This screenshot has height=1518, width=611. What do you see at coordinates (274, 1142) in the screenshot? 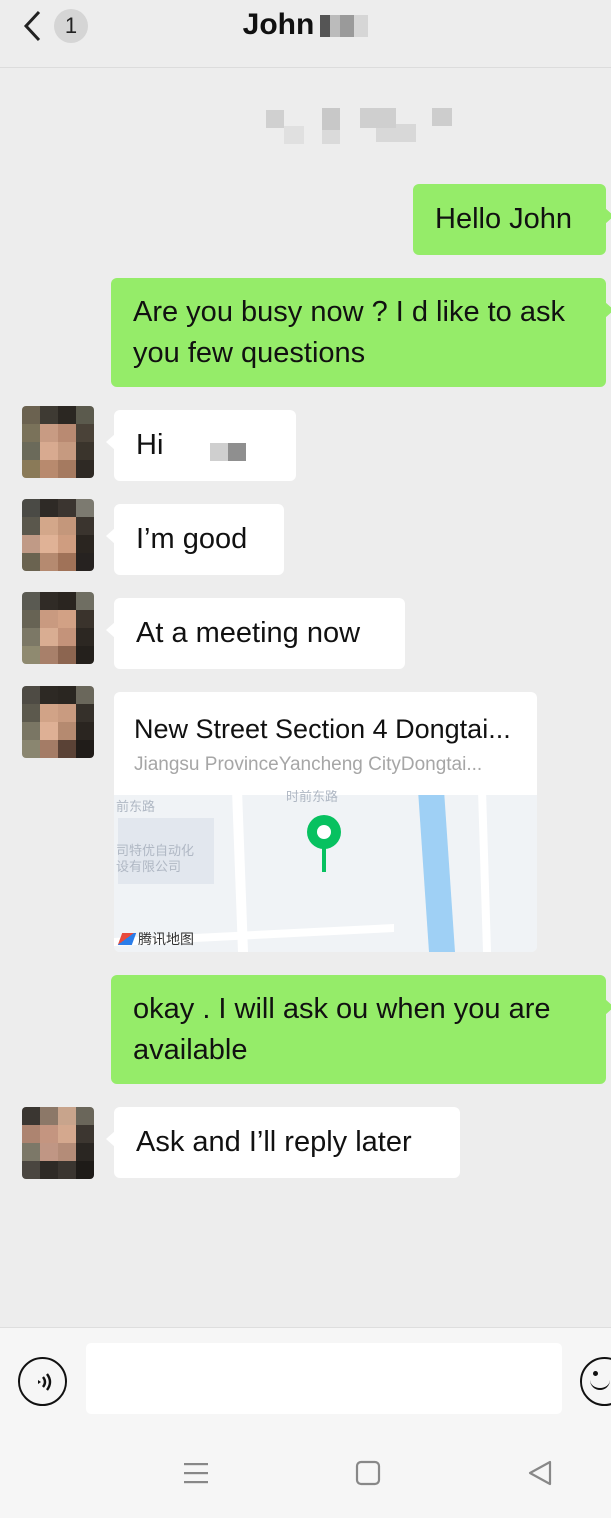
I see `message-text: Ask and I’ll reply later` at bounding box center [274, 1142].